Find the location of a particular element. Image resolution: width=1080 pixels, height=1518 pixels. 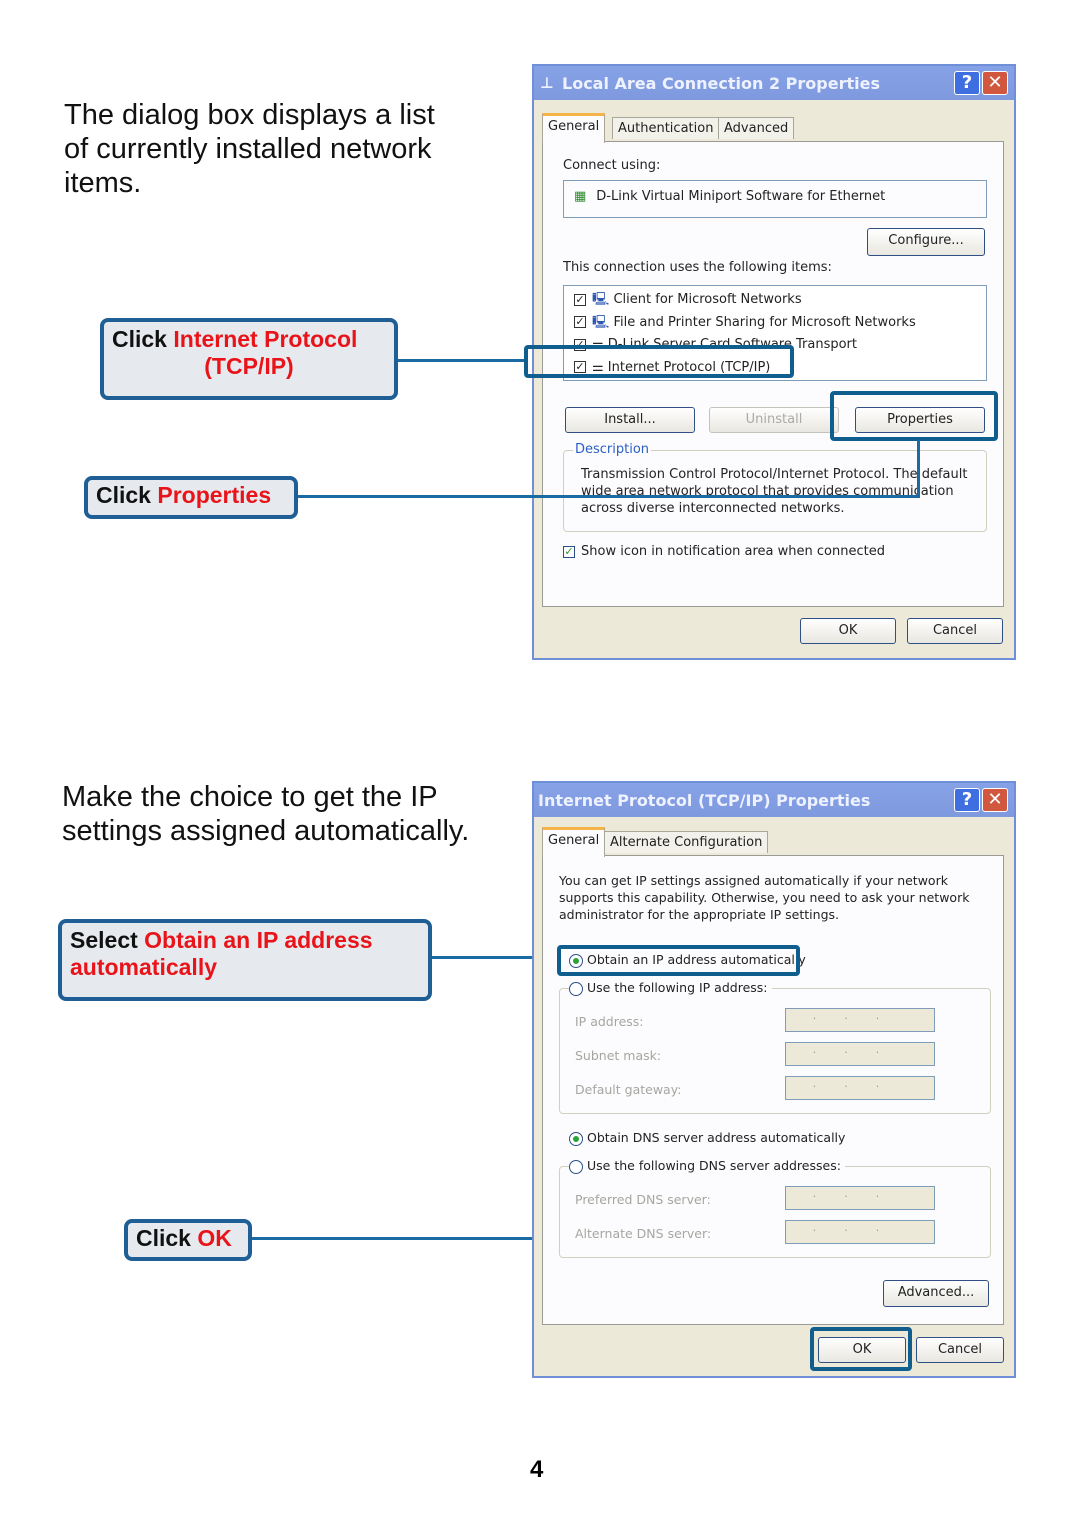

alternate-dns-label: Alternate DNS server: is located at coordinates (643, 1233).